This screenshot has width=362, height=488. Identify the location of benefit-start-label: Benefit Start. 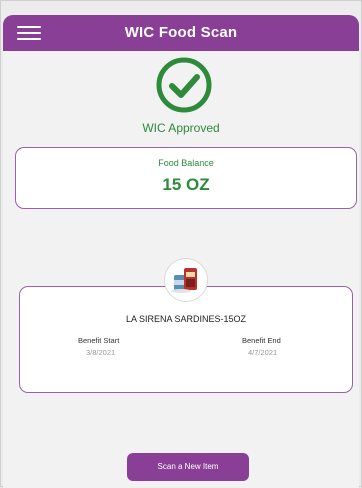
(99, 340).